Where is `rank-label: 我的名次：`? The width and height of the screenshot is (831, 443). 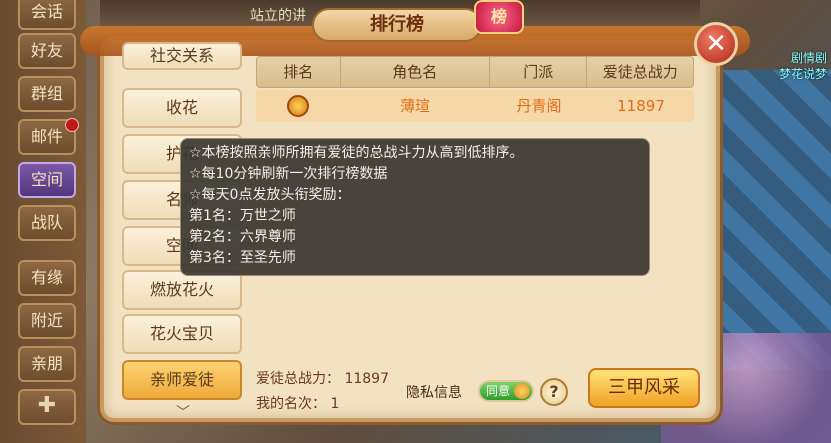
rank-label: 我的名次： is located at coordinates (291, 404).